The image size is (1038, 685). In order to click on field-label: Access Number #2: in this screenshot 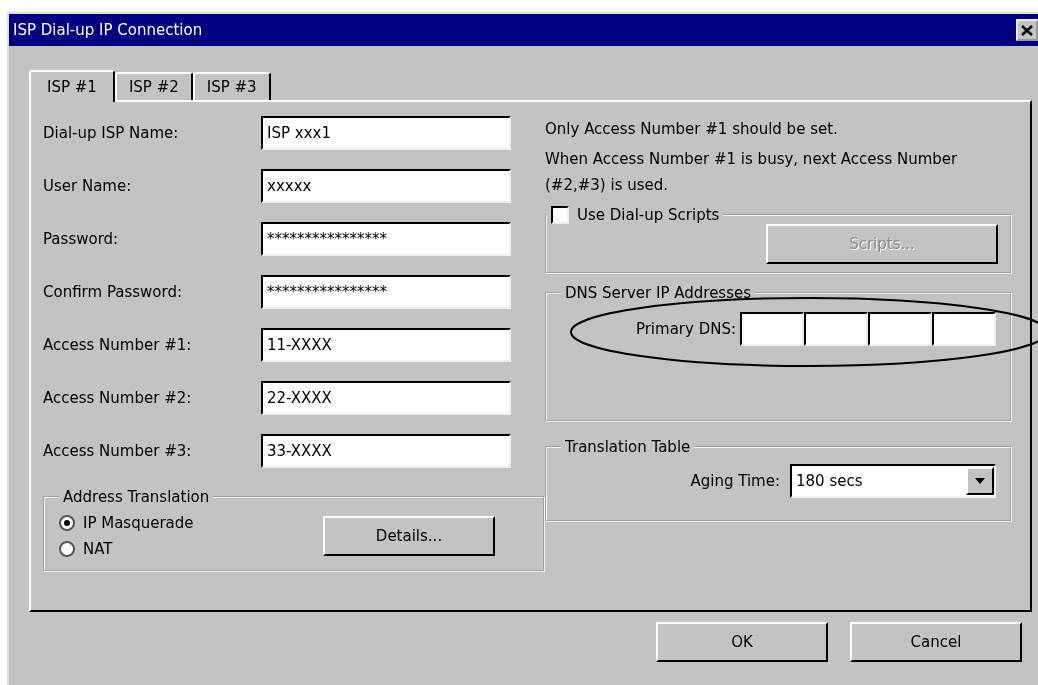, I will do `click(118, 398)`.